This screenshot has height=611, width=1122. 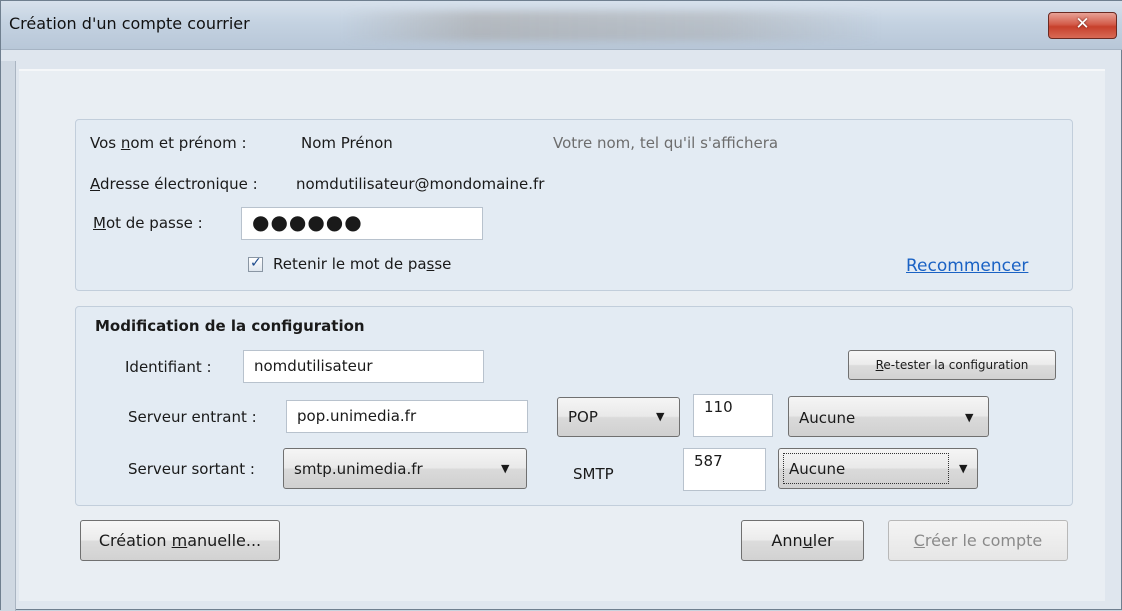 What do you see at coordinates (583, 417) in the screenshot?
I see `incoming-protocol-value: POP` at bounding box center [583, 417].